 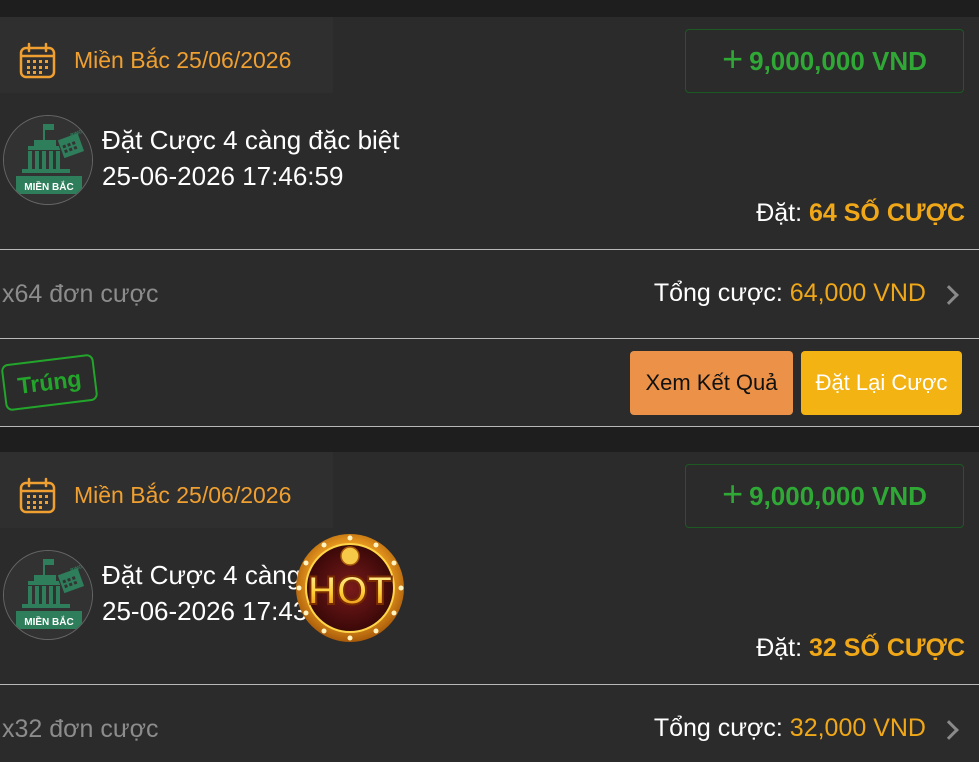 What do you see at coordinates (887, 648) in the screenshot?
I see `bets-value: 32 SỐ CƯỢC` at bounding box center [887, 648].